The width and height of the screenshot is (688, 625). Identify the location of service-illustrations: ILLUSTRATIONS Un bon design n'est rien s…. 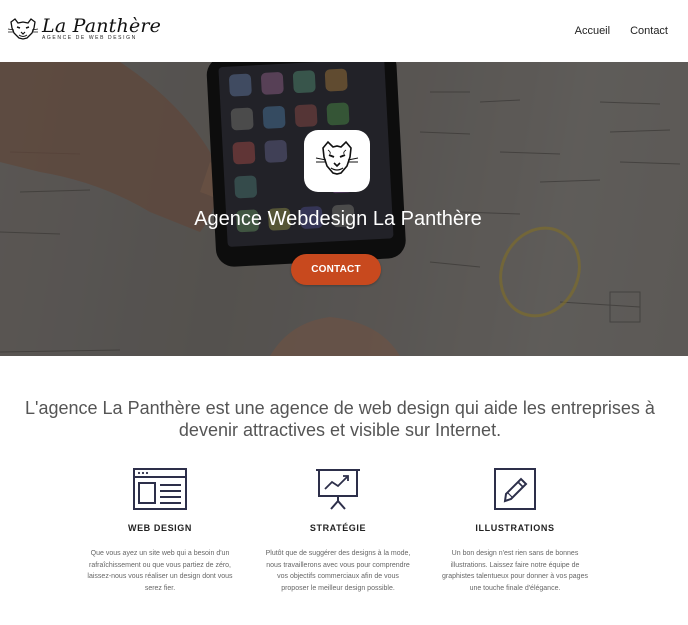
(515, 530).